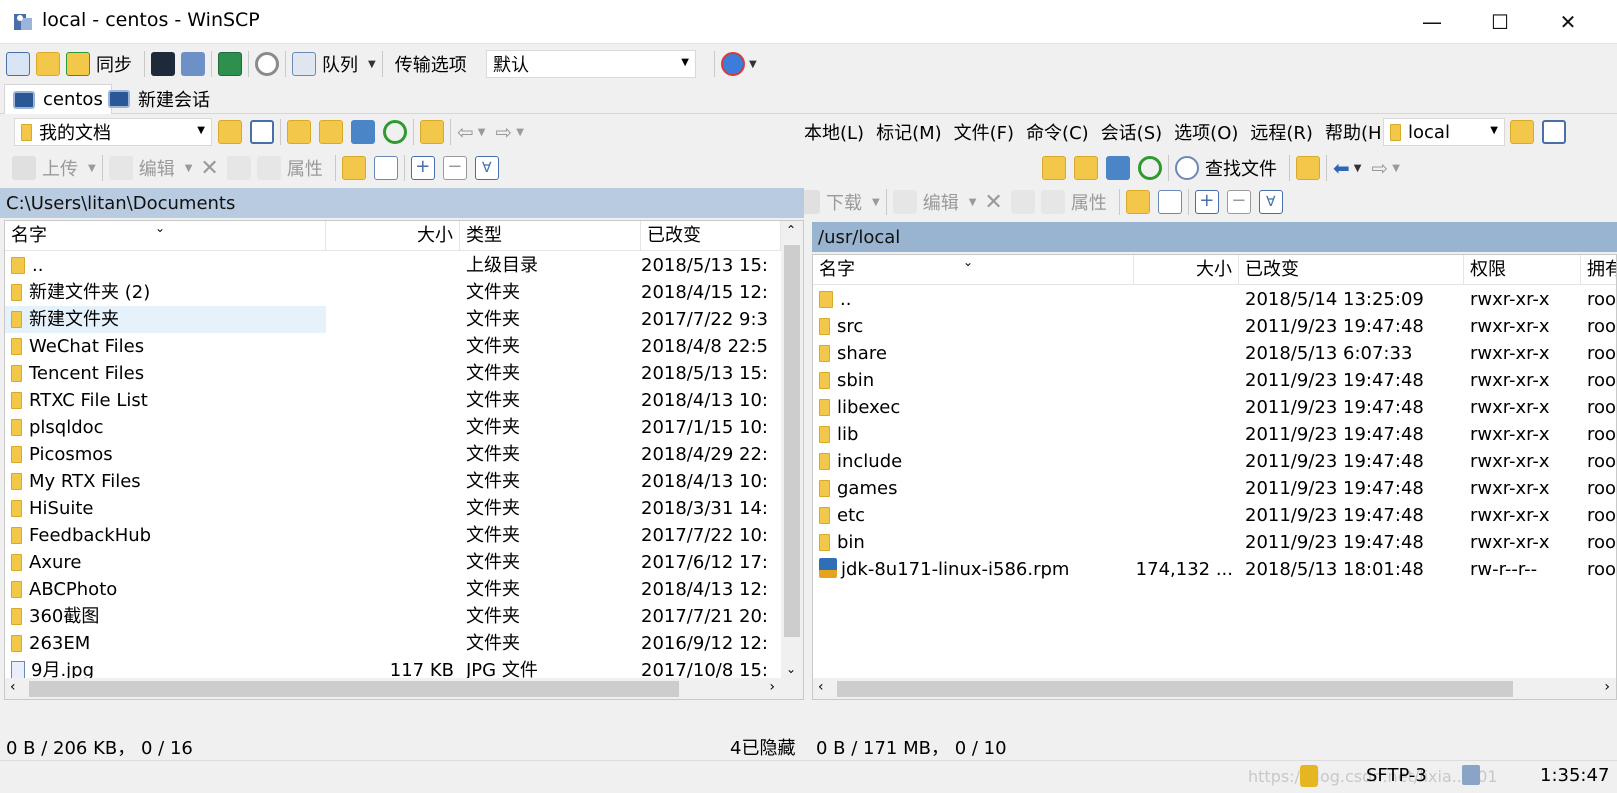 This screenshot has height=793, width=1617. What do you see at coordinates (18, 64) in the screenshot?
I see `compare-directories-icon` at bounding box center [18, 64].